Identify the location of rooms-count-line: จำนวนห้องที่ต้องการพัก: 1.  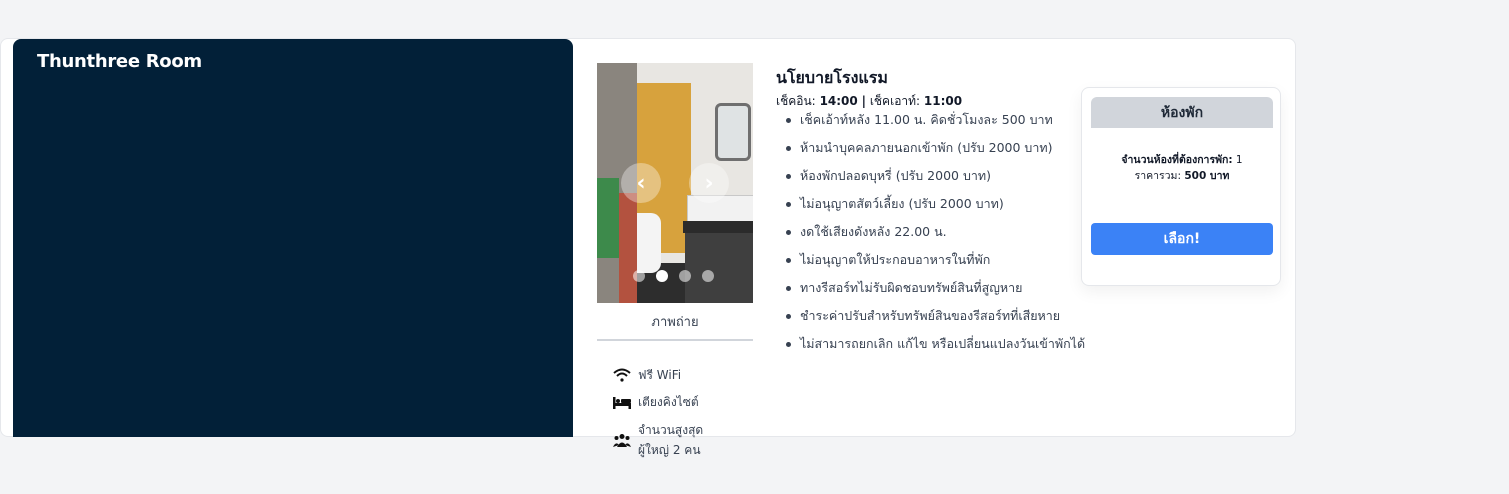
(1182, 160).